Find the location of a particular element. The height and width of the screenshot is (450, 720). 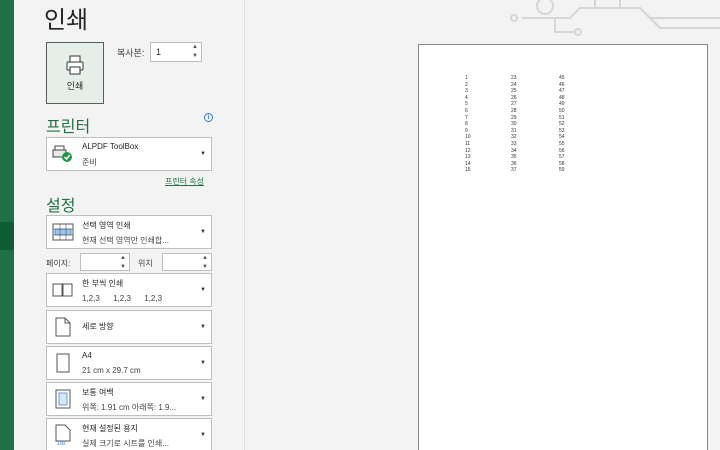

preview-cell: 32 is located at coordinates (514, 137).